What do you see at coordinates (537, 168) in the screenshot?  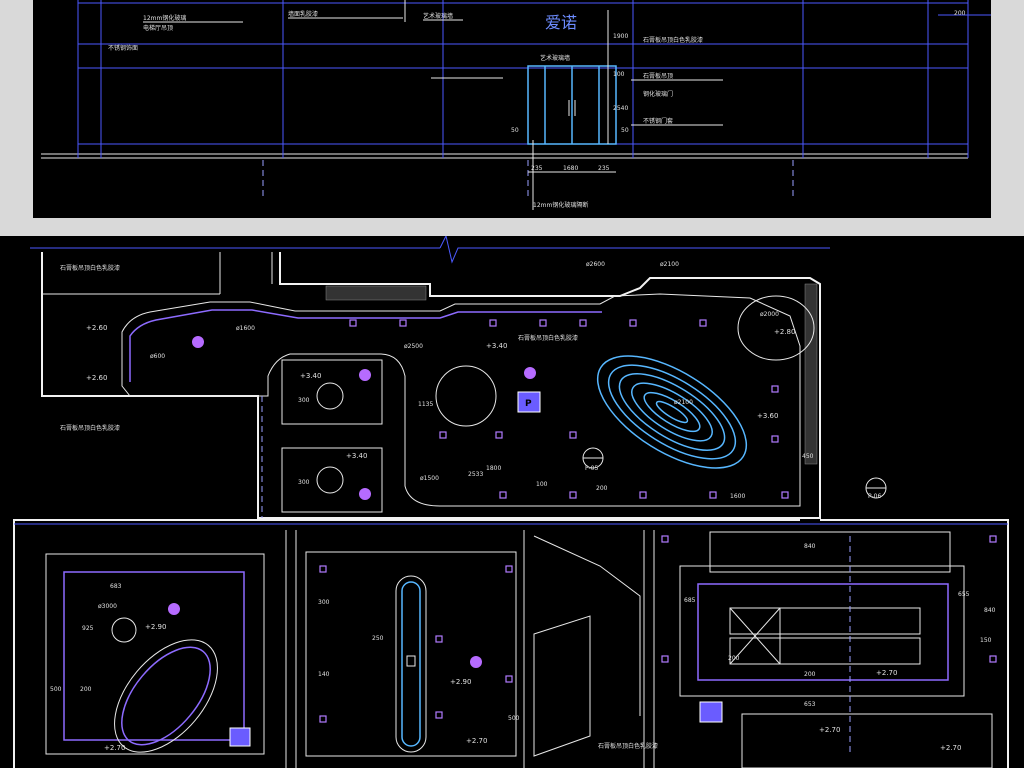 I see `elev-dim-6: 235` at bounding box center [537, 168].